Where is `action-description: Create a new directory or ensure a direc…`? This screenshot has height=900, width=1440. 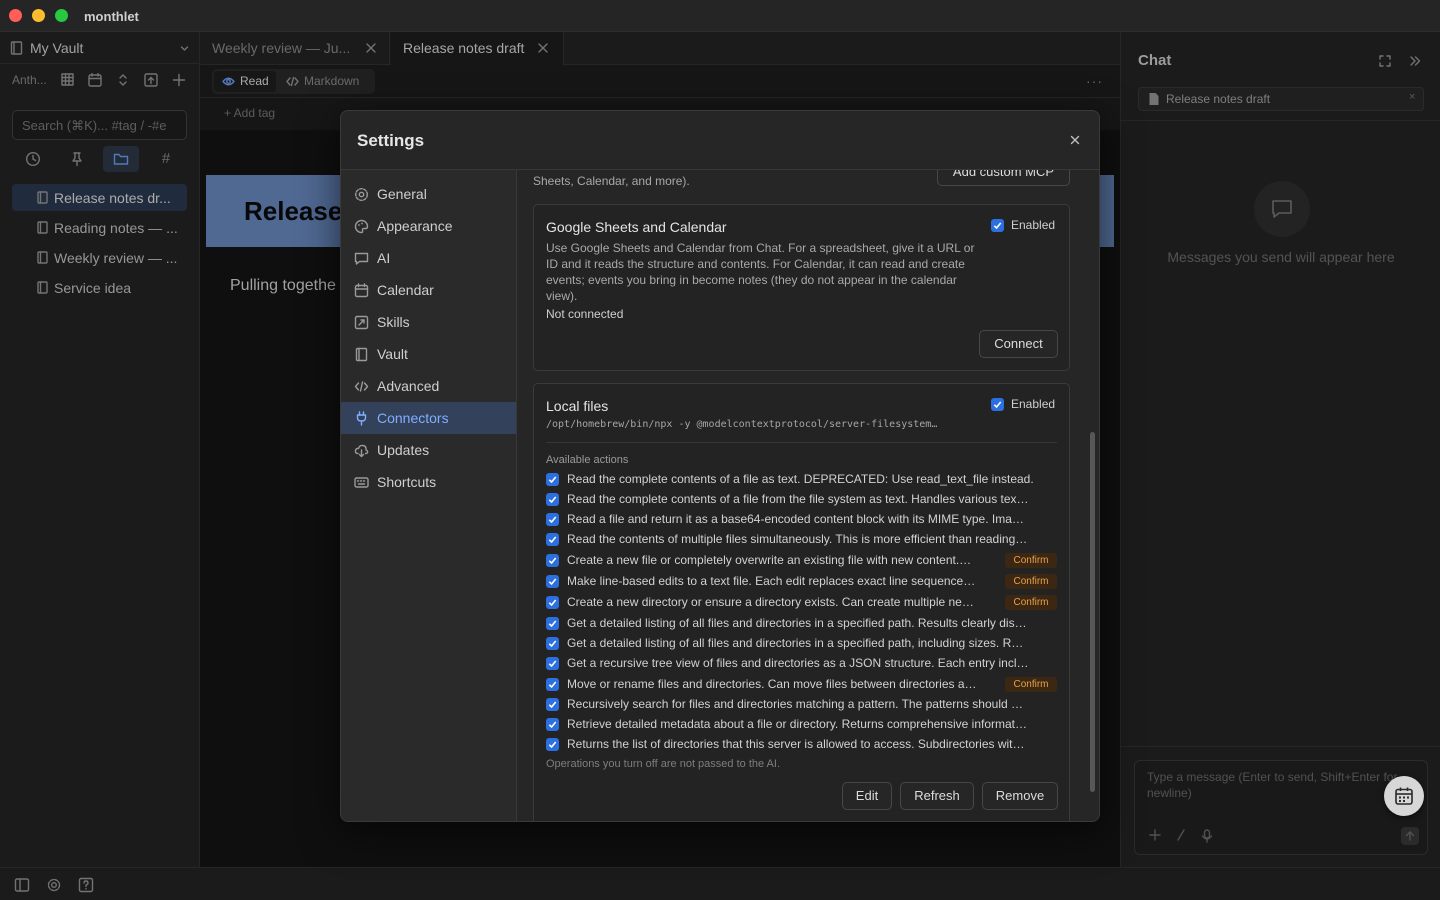
action-description: Create a new directory or ensure a direc… is located at coordinates (770, 602).